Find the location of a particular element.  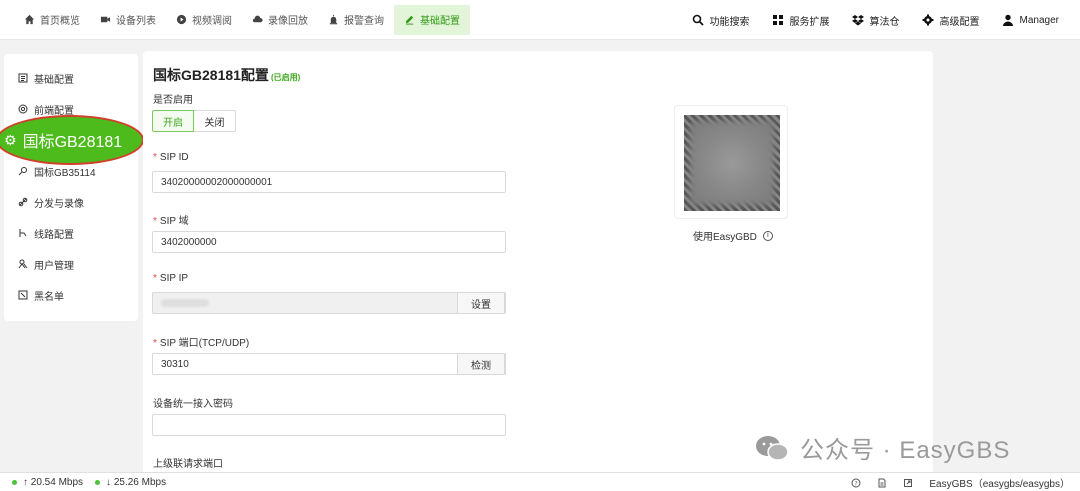

help-icon: ? is located at coordinates (856, 483).